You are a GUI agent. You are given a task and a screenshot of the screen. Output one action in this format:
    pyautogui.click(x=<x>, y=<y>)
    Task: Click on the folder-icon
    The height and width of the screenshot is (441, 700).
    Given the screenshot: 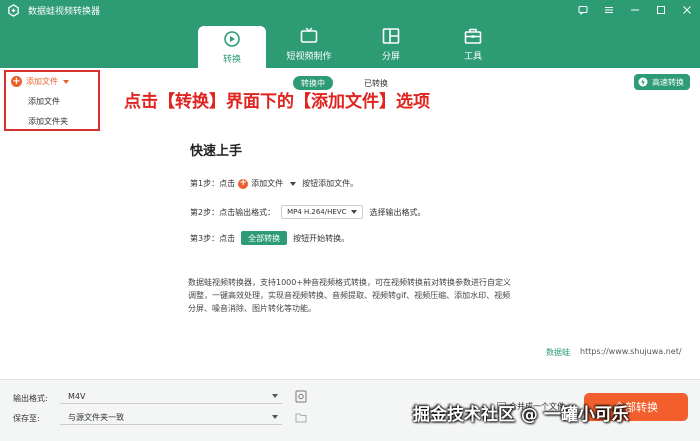 What is the action you would take?
    pyautogui.click(x=301, y=417)
    